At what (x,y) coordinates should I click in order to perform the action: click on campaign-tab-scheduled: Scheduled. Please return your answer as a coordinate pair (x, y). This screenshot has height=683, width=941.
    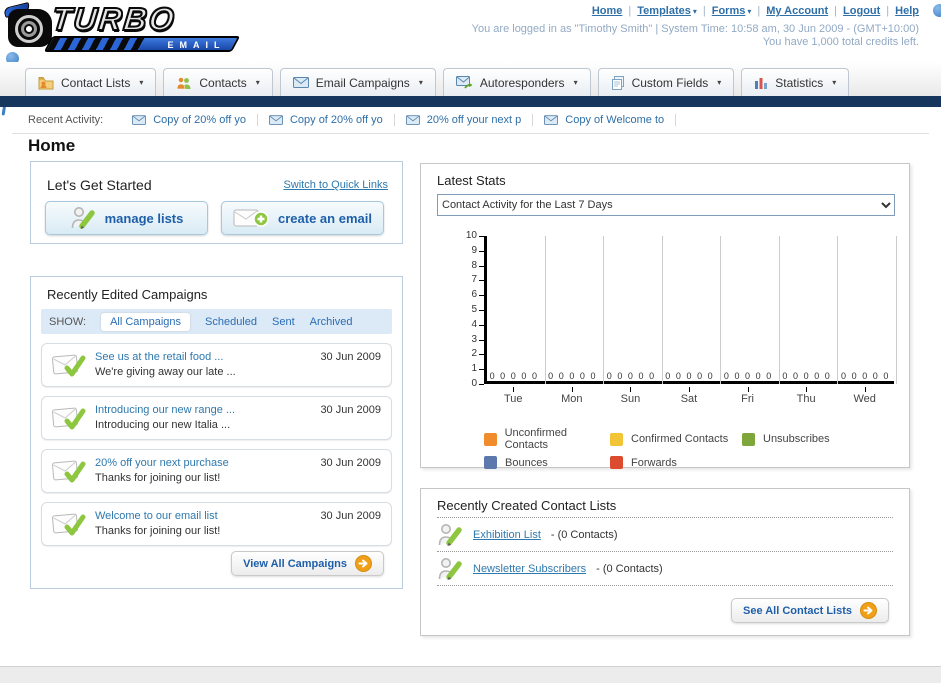
    Looking at the image, I should click on (231, 322).